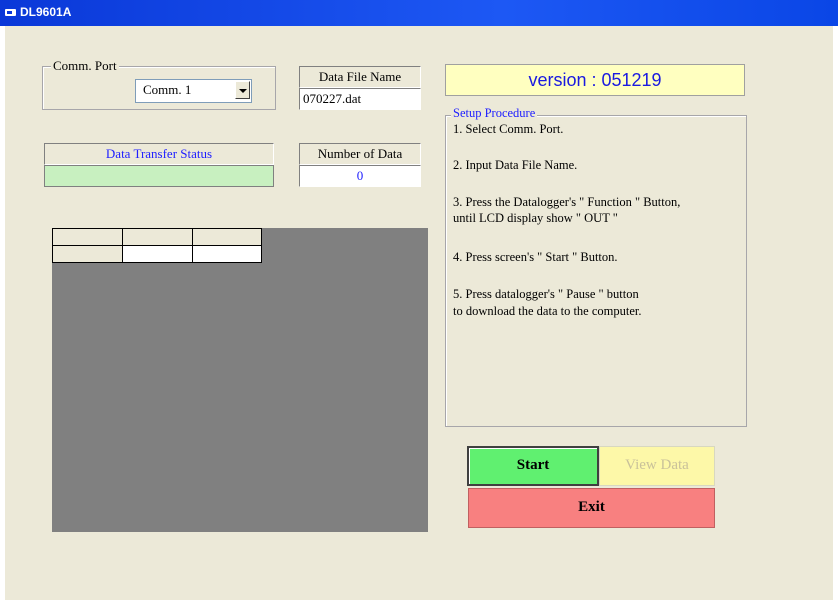 This screenshot has width=838, height=600. Describe the element at coordinates (591, 508) in the screenshot. I see `exit-button: Exit` at that location.